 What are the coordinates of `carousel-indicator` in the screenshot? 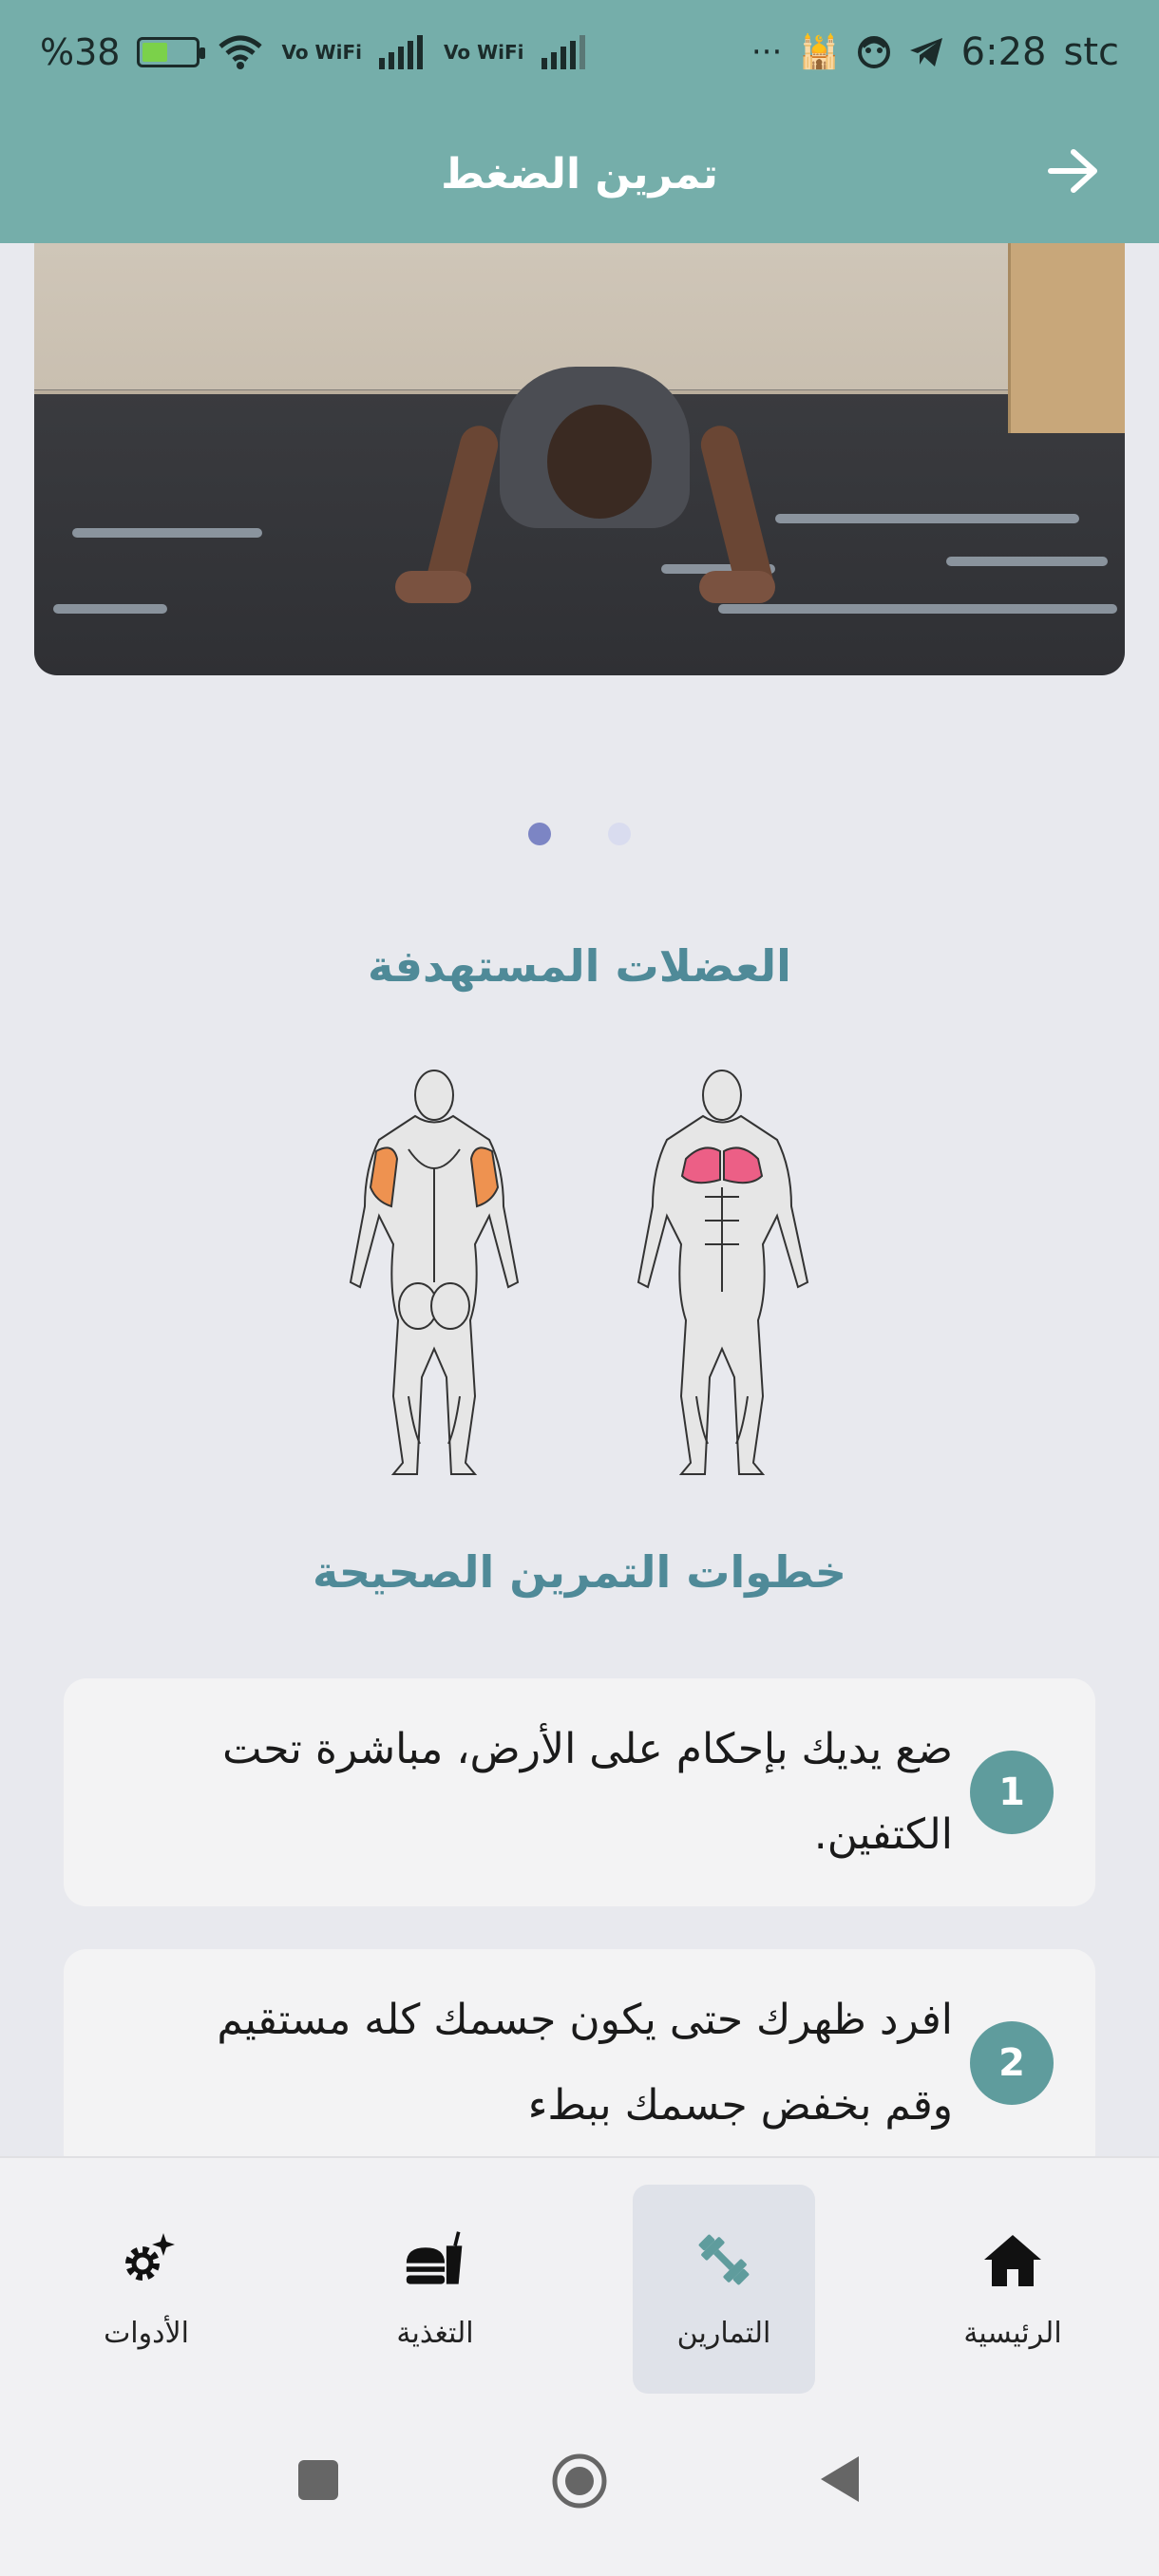 It's located at (579, 834).